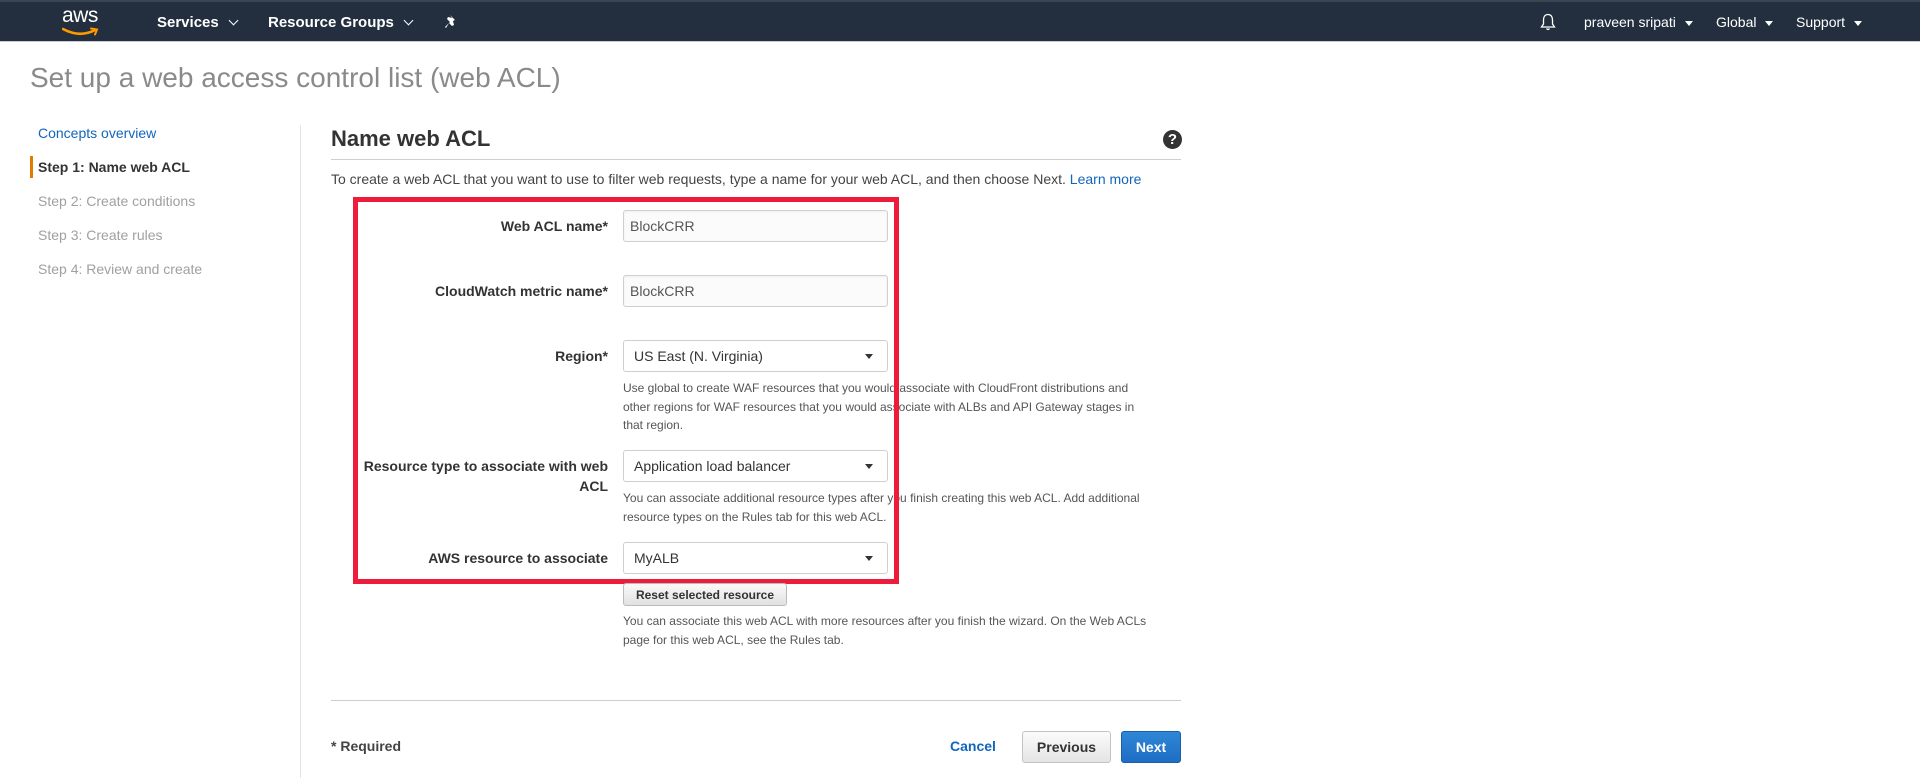 This screenshot has width=1920, height=778. I want to click on resource-groups-menu: Resource Groups, so click(341, 22).